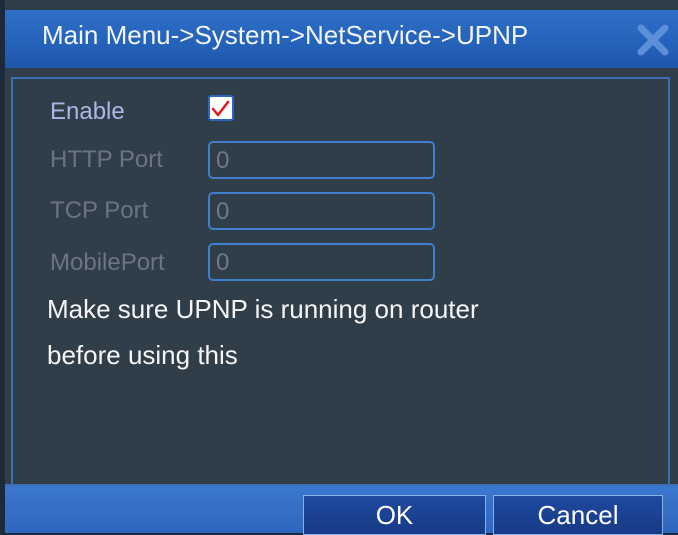  I want to click on ok-button: OK, so click(394, 515).